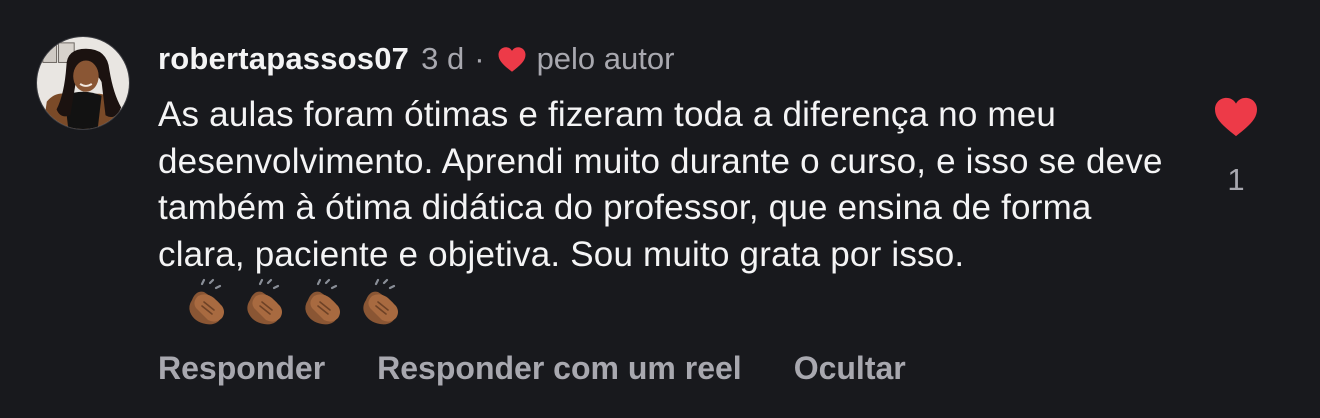  I want to click on like-count: 1, so click(1236, 180).